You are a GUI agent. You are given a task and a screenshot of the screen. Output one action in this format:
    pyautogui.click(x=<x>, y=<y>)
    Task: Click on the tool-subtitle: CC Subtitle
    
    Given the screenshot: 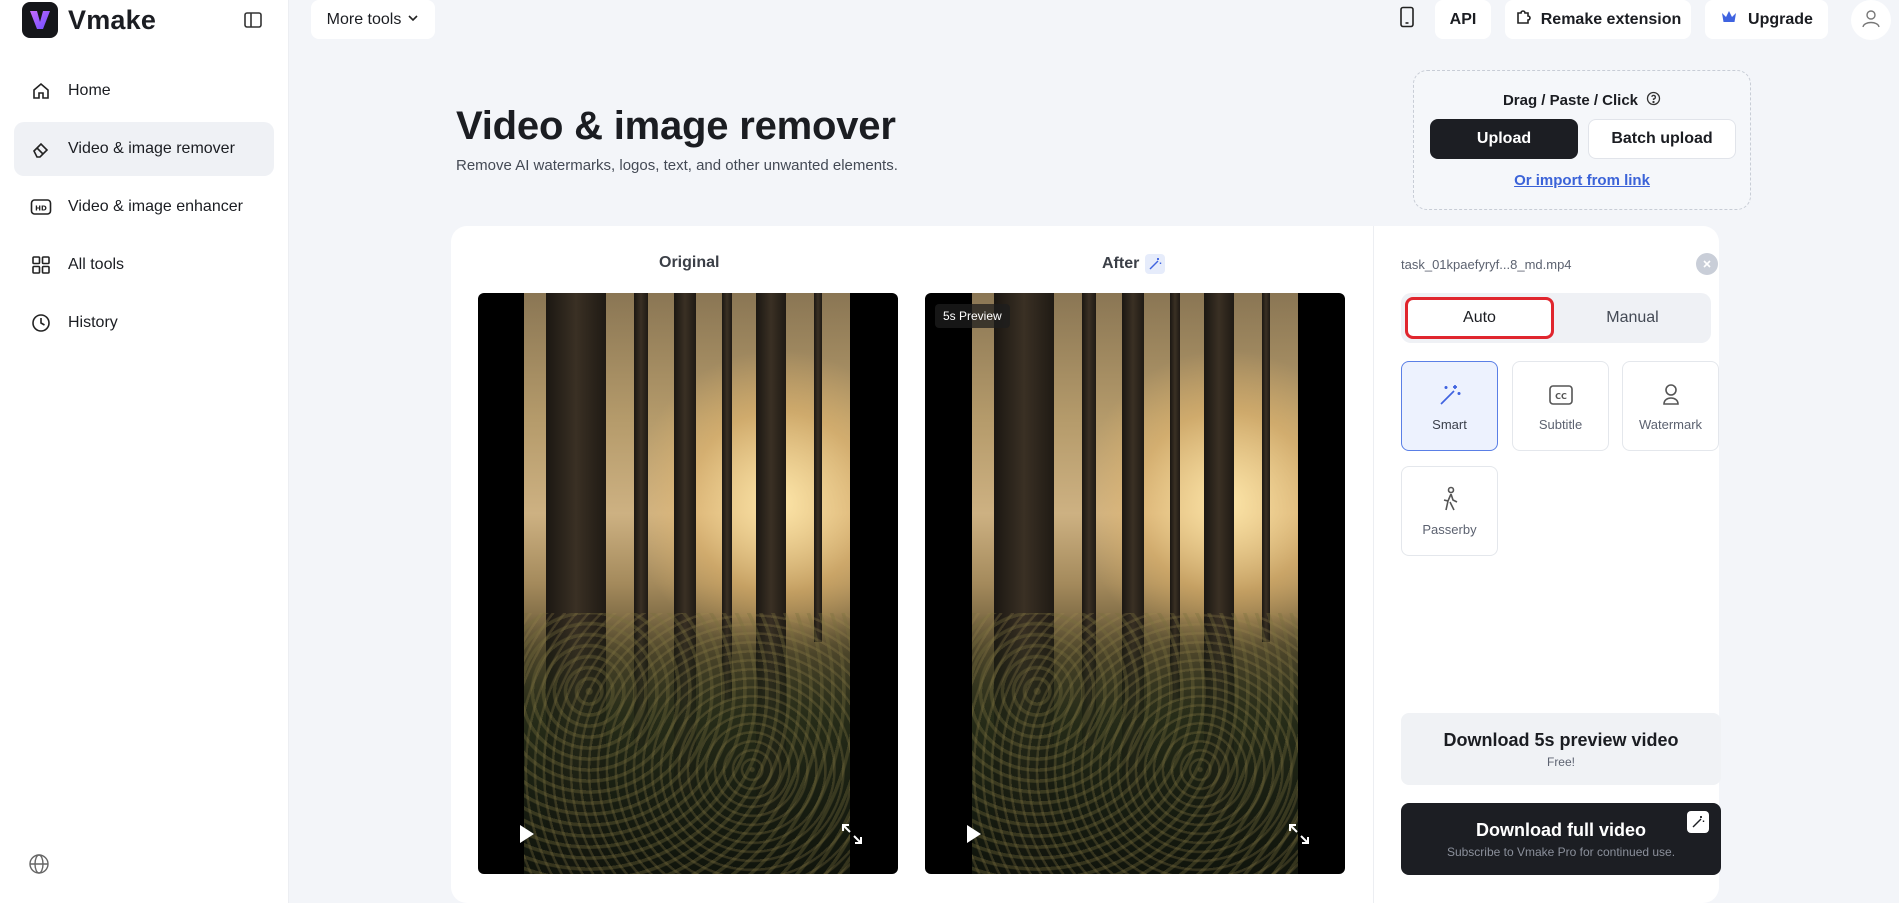 What is the action you would take?
    pyautogui.click(x=1560, y=406)
    